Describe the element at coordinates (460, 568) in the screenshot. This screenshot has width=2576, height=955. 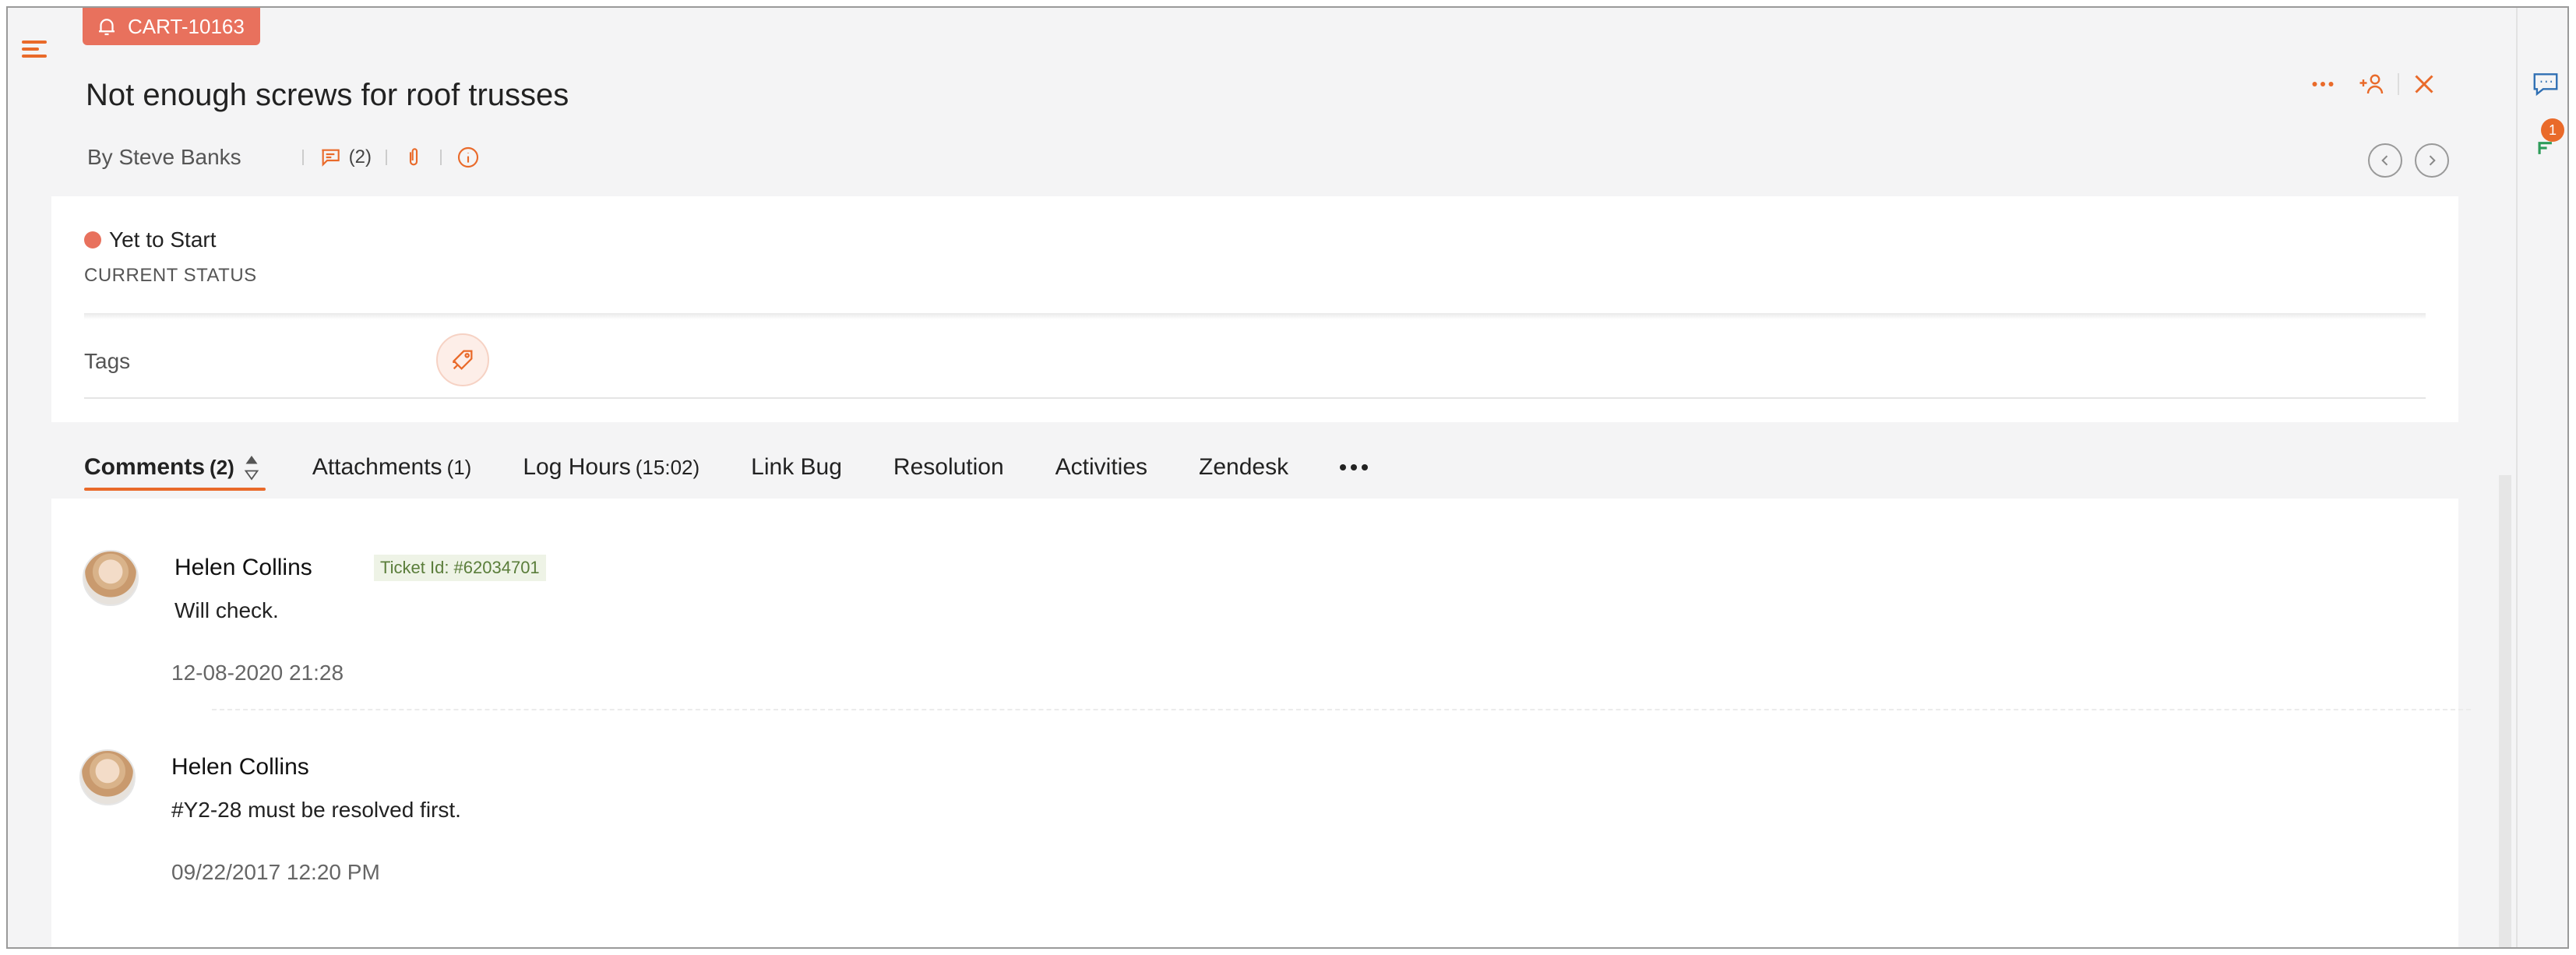
I see `ticket-id-tag: Ticket Id: #62034701` at that location.